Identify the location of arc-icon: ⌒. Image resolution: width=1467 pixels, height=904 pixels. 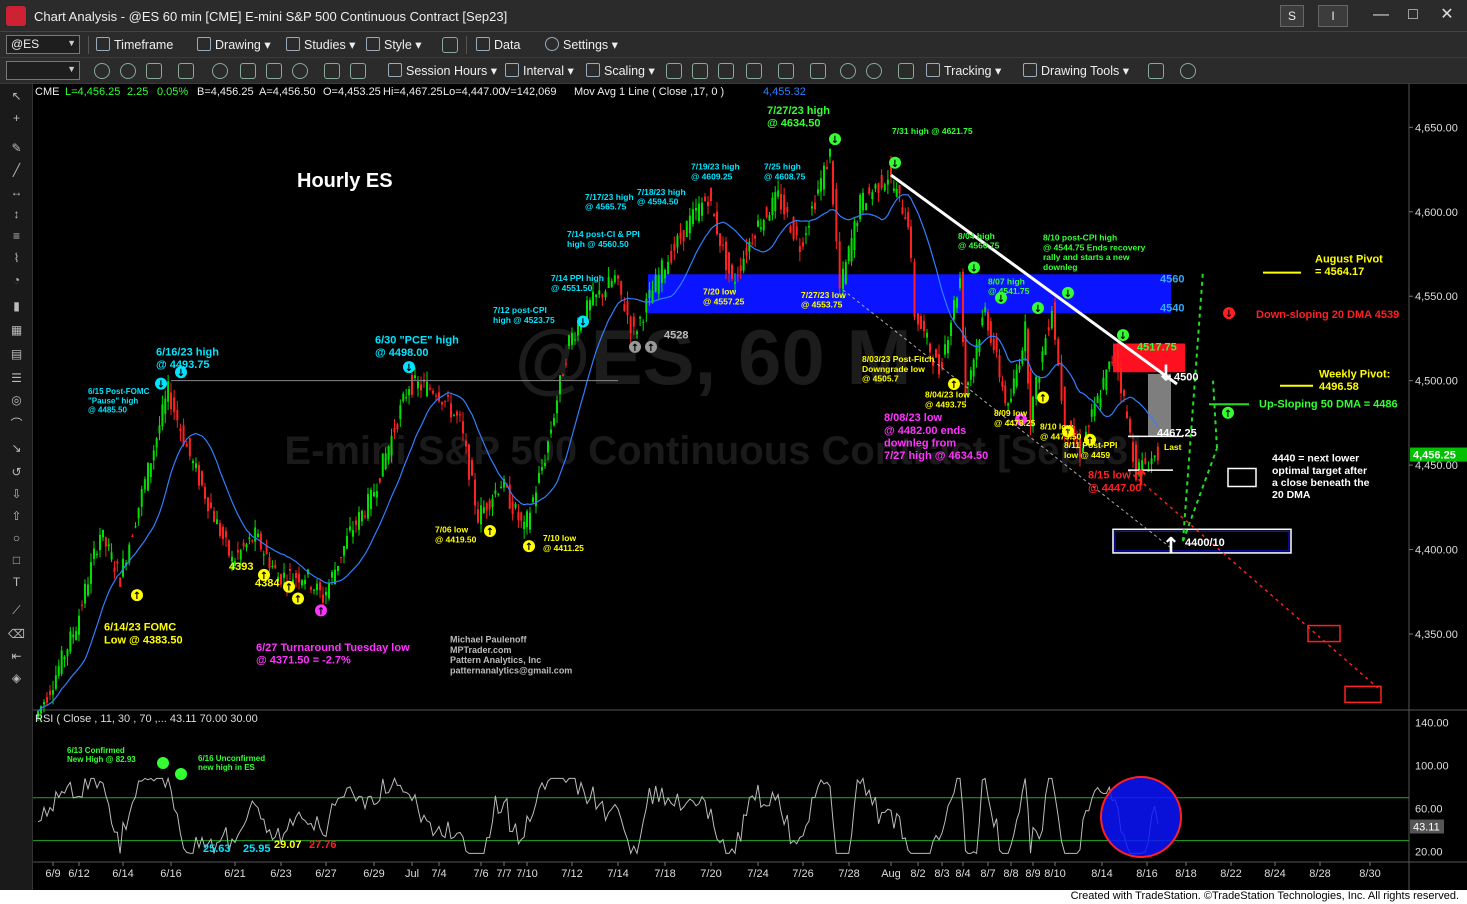
(16, 424).